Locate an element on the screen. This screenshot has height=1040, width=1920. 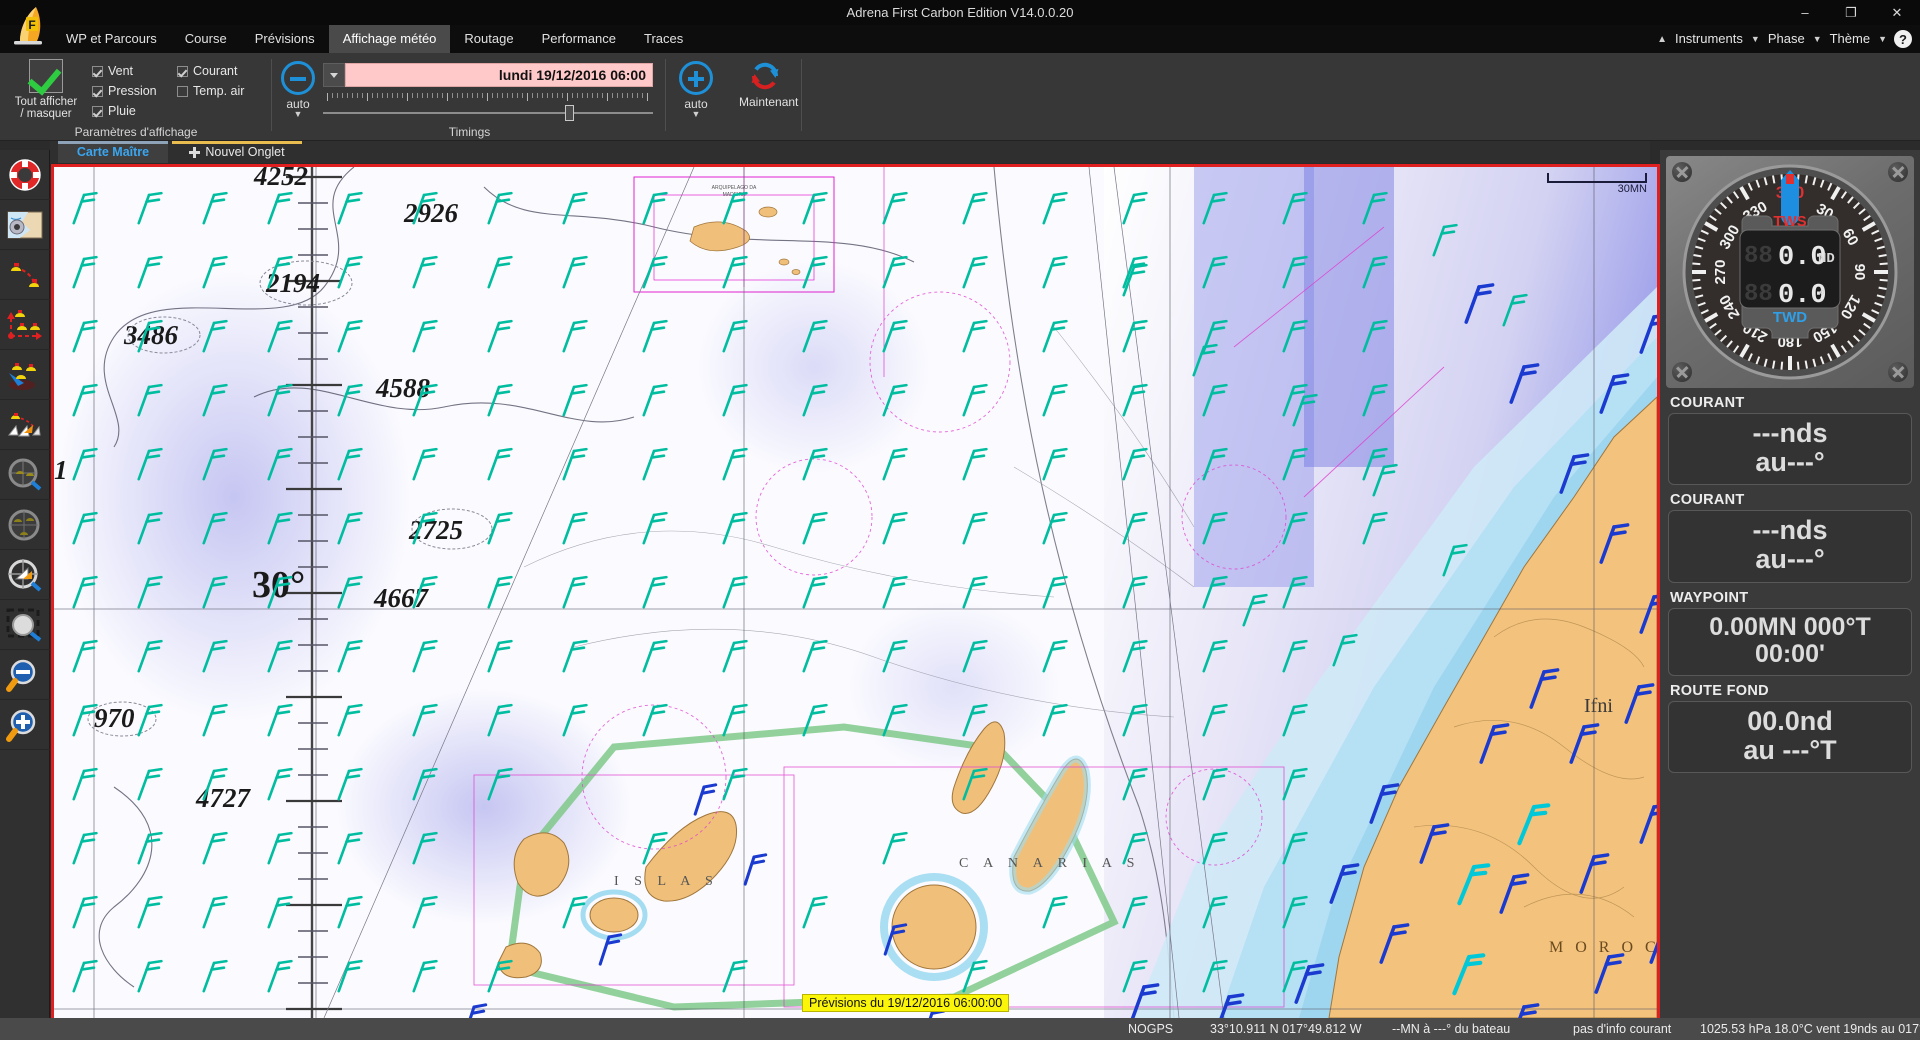
status-weather: 1025.53 hPa 18.0°C vent 19nds au 017°T is located at coordinates (1810, 1029).